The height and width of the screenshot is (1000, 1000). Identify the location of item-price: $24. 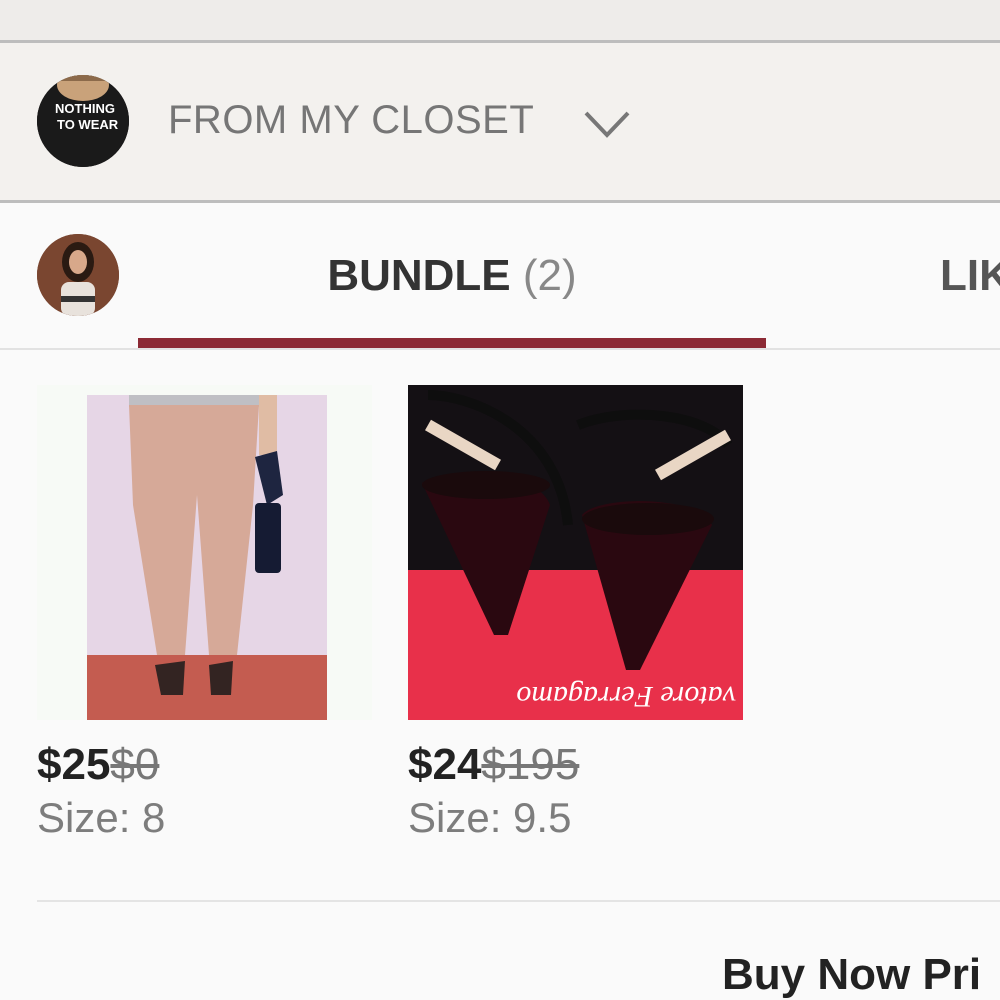
(445, 764).